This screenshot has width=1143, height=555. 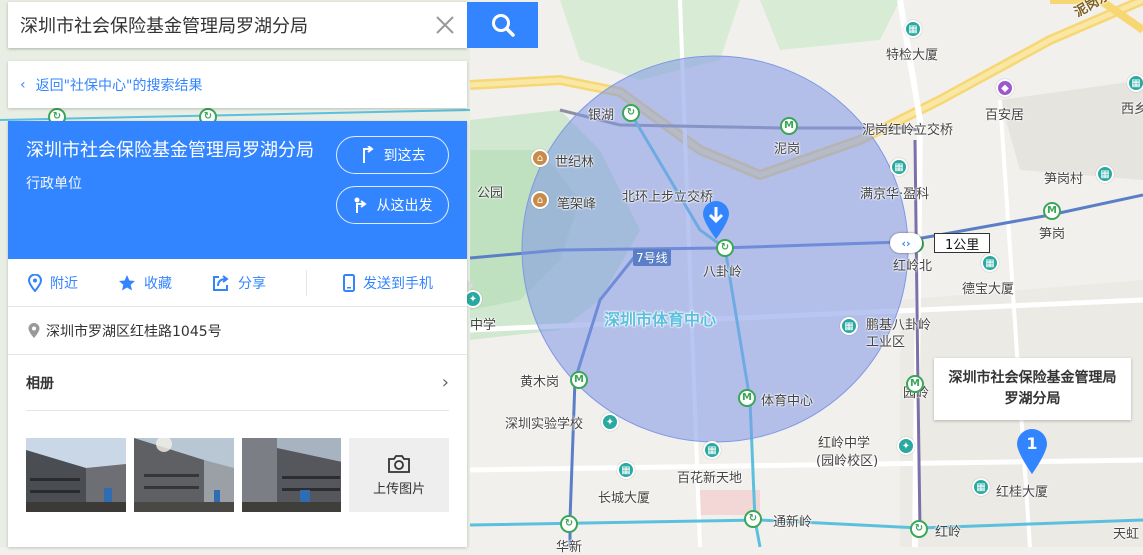 I want to click on radius-drag-handle: ‹›, so click(x=906, y=243).